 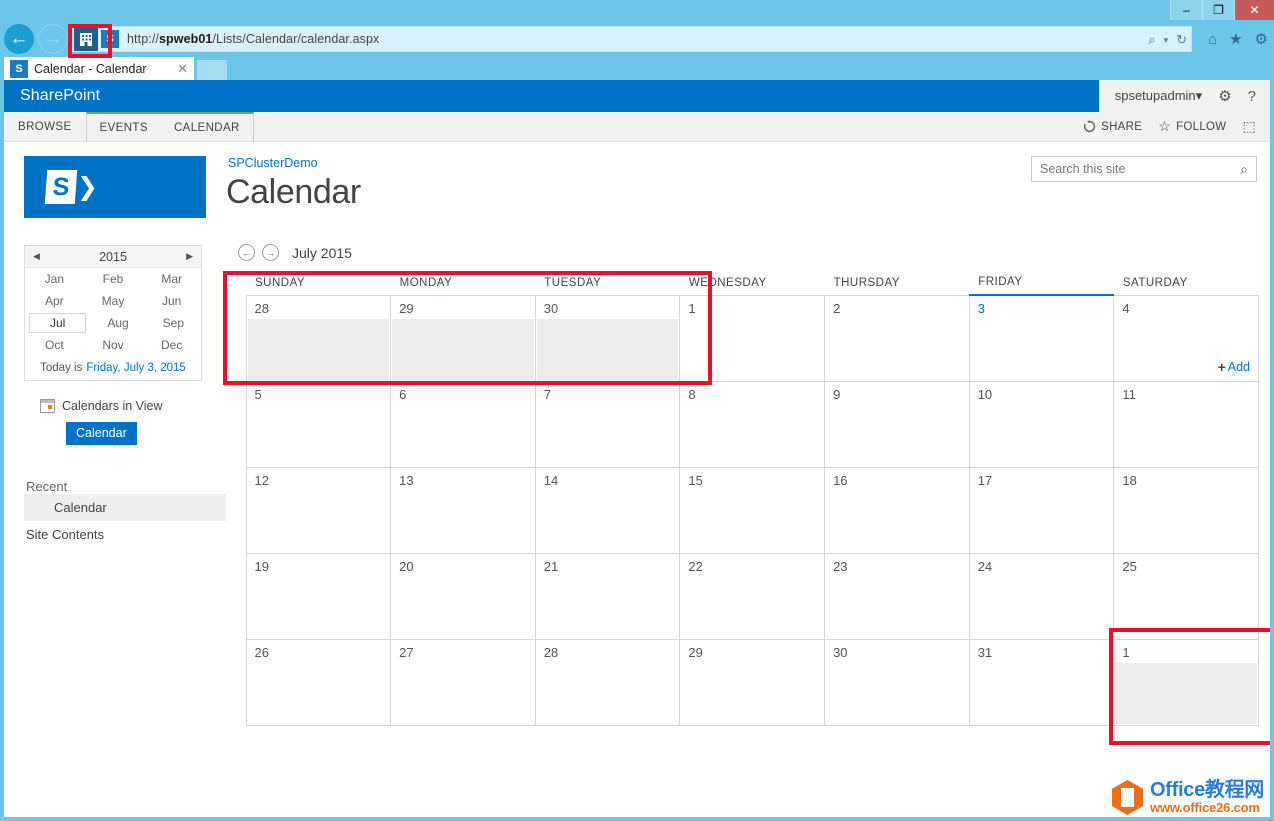 What do you see at coordinates (897, 596) in the screenshot?
I see `calendar-day-cell: 23` at bounding box center [897, 596].